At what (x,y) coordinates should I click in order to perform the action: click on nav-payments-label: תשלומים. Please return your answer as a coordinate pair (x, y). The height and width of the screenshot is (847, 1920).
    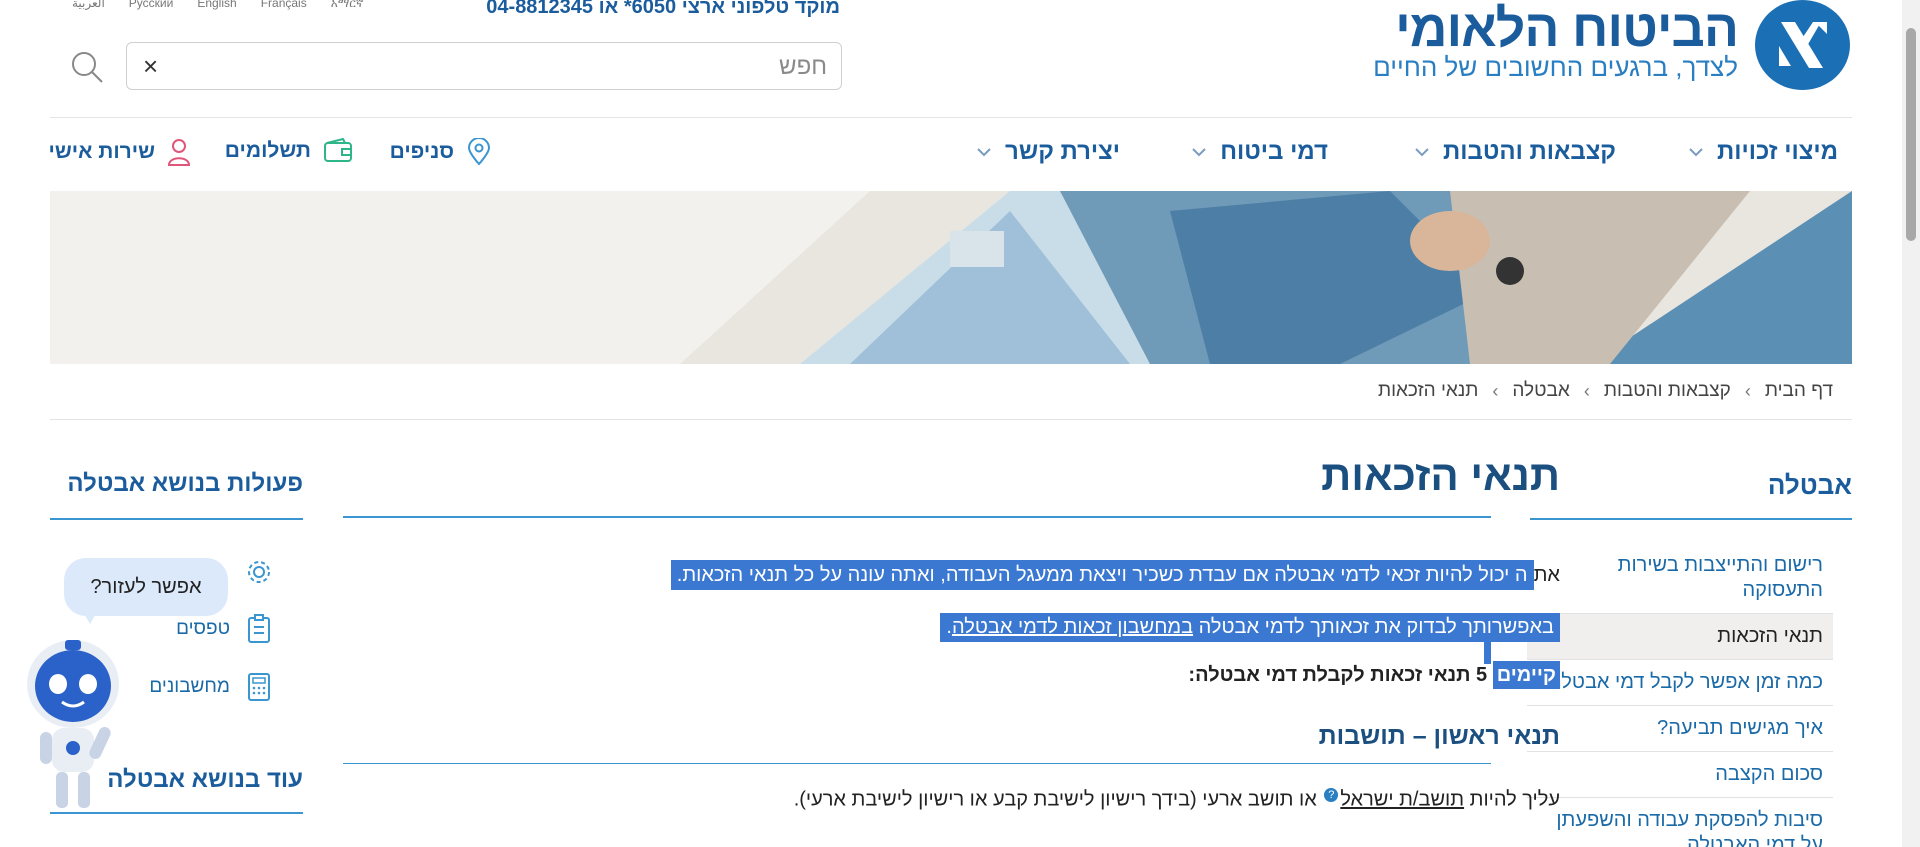
    Looking at the image, I should click on (267, 150).